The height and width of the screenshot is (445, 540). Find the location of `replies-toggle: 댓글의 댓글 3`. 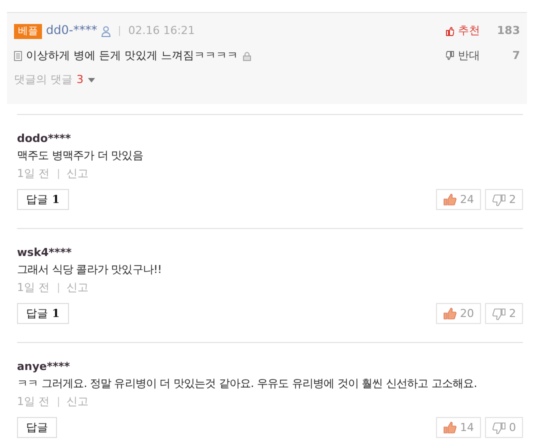

replies-toggle: 댓글의 댓글 3 is located at coordinates (54, 80).